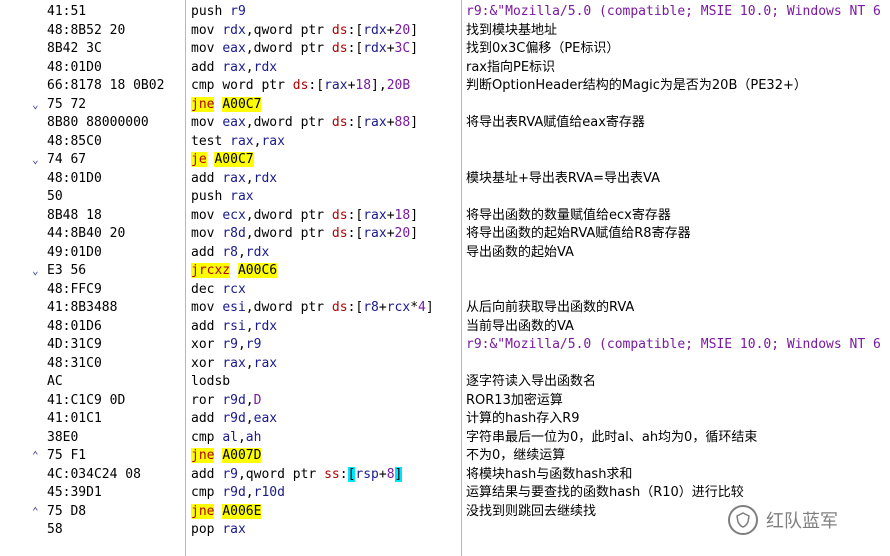 The height and width of the screenshot is (556, 890). What do you see at coordinates (445, 271) in the screenshot?
I see `table-row: ⌄ E3 56 jrcxz A00C6` at bounding box center [445, 271].